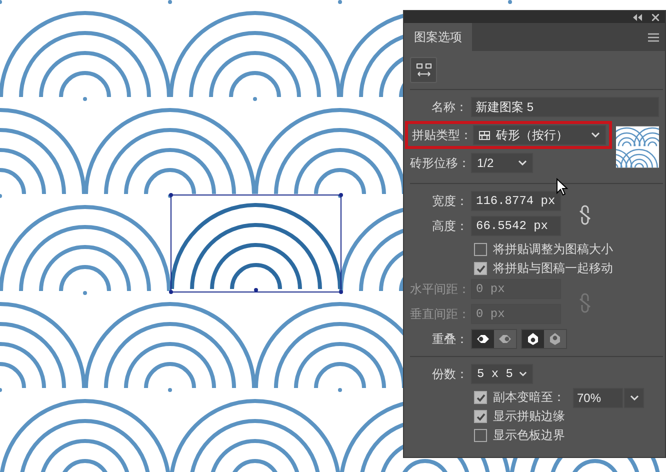  Describe the element at coordinates (529, 397) in the screenshot. I see `checkbox-label: 副本变暗至：` at that location.